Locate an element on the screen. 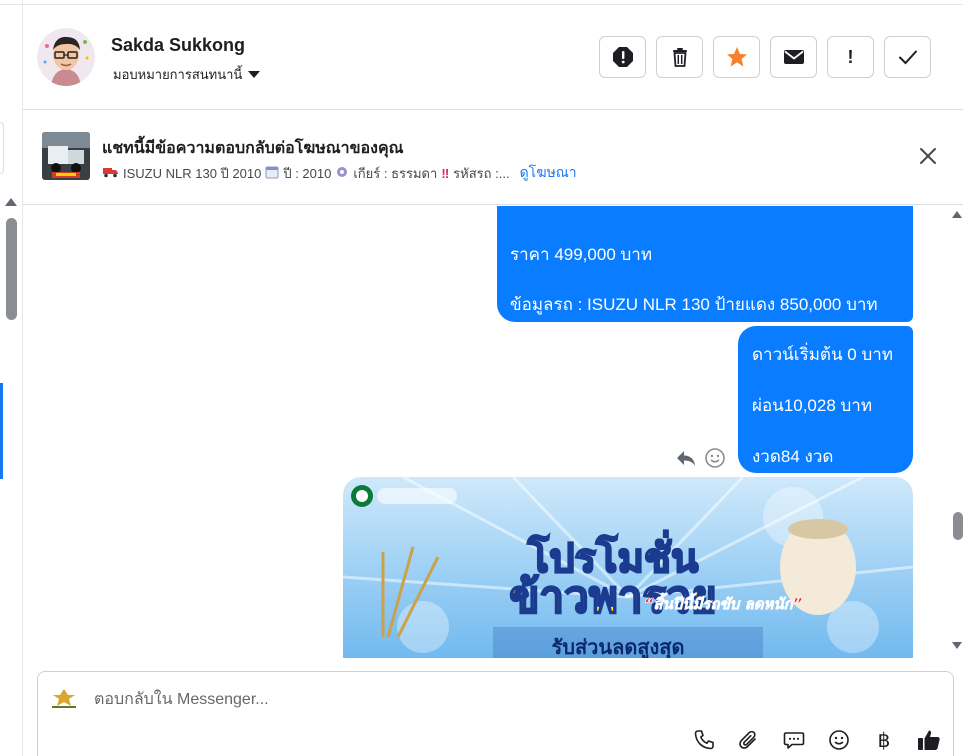 The image size is (963, 756). gear-icon is located at coordinates (342, 173).